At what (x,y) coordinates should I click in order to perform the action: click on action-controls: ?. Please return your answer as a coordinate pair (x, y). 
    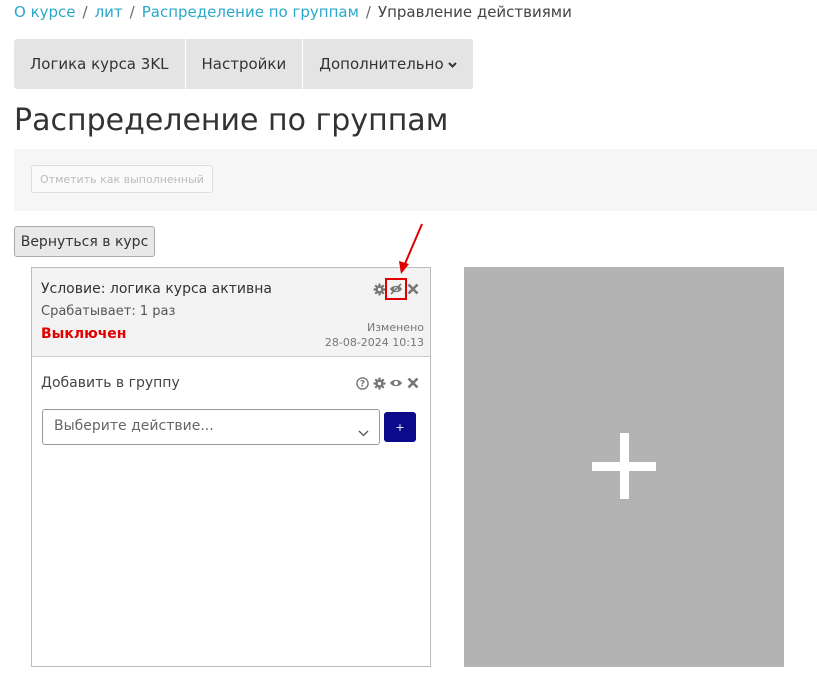
    Looking at the image, I should click on (387, 383).